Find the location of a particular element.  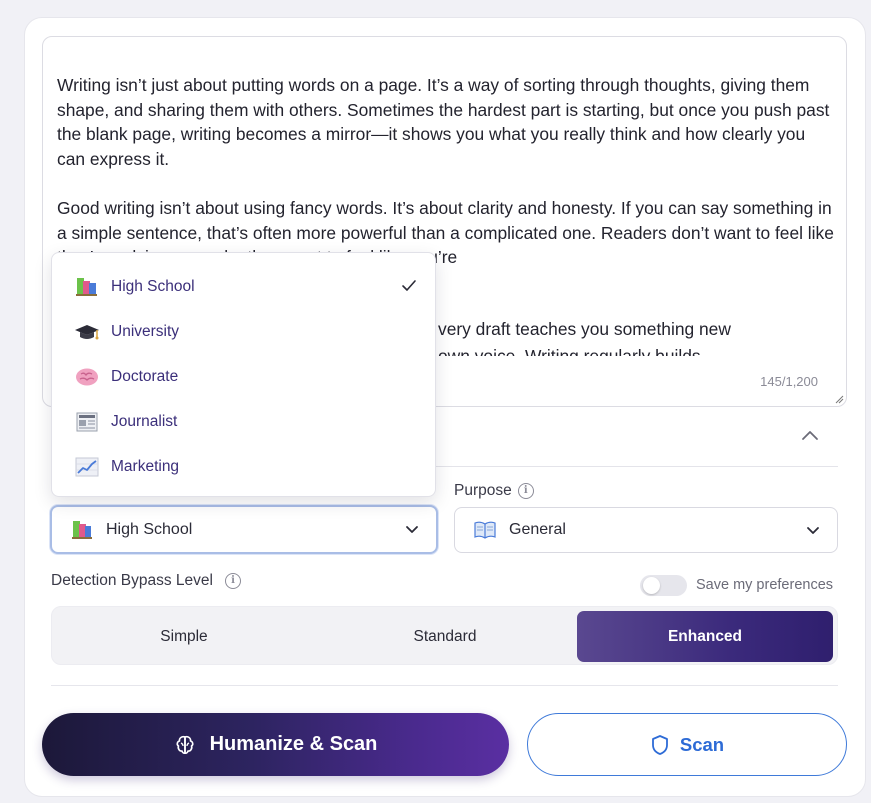

purpose-label-text: Purpose is located at coordinates (483, 490).